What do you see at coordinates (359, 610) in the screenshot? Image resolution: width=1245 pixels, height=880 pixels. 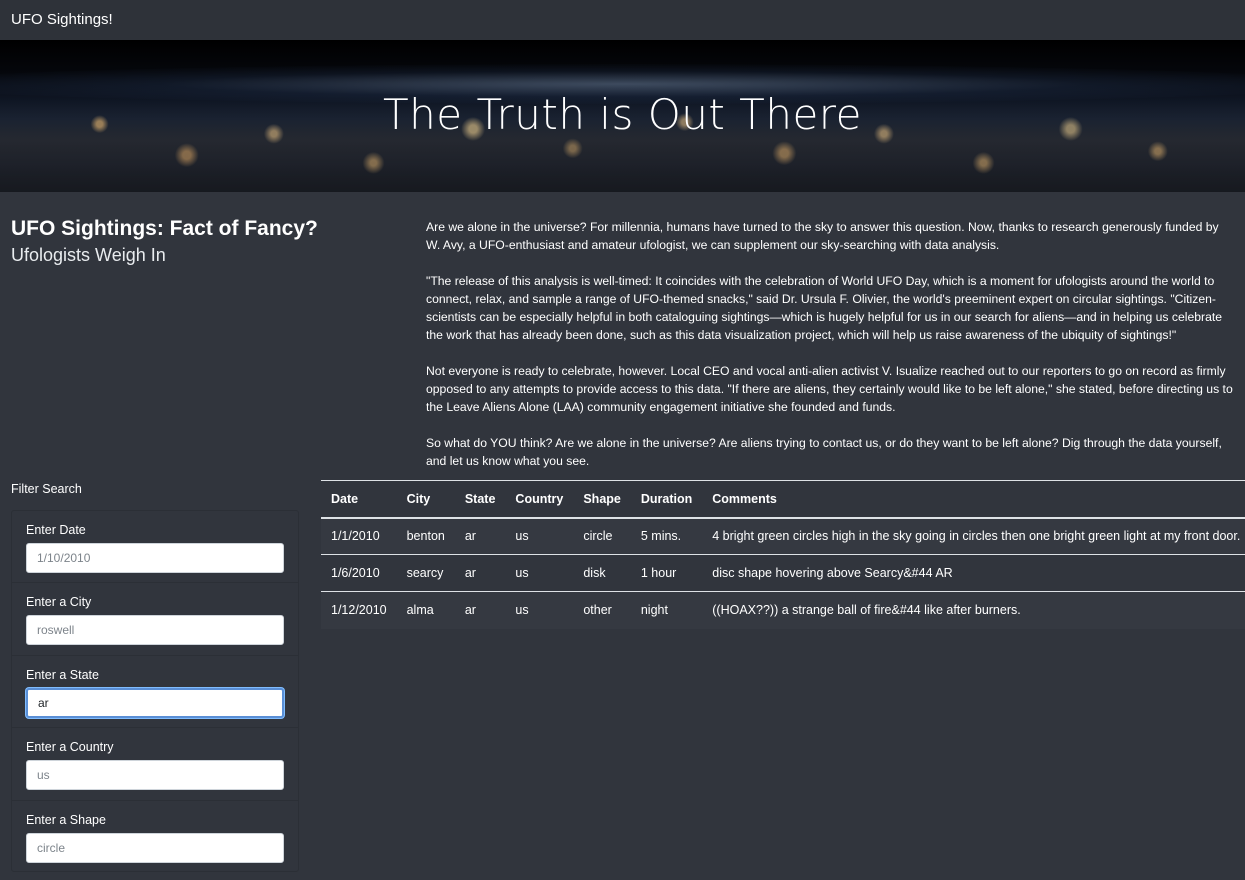 I see `cell-date: 1/12/2010` at bounding box center [359, 610].